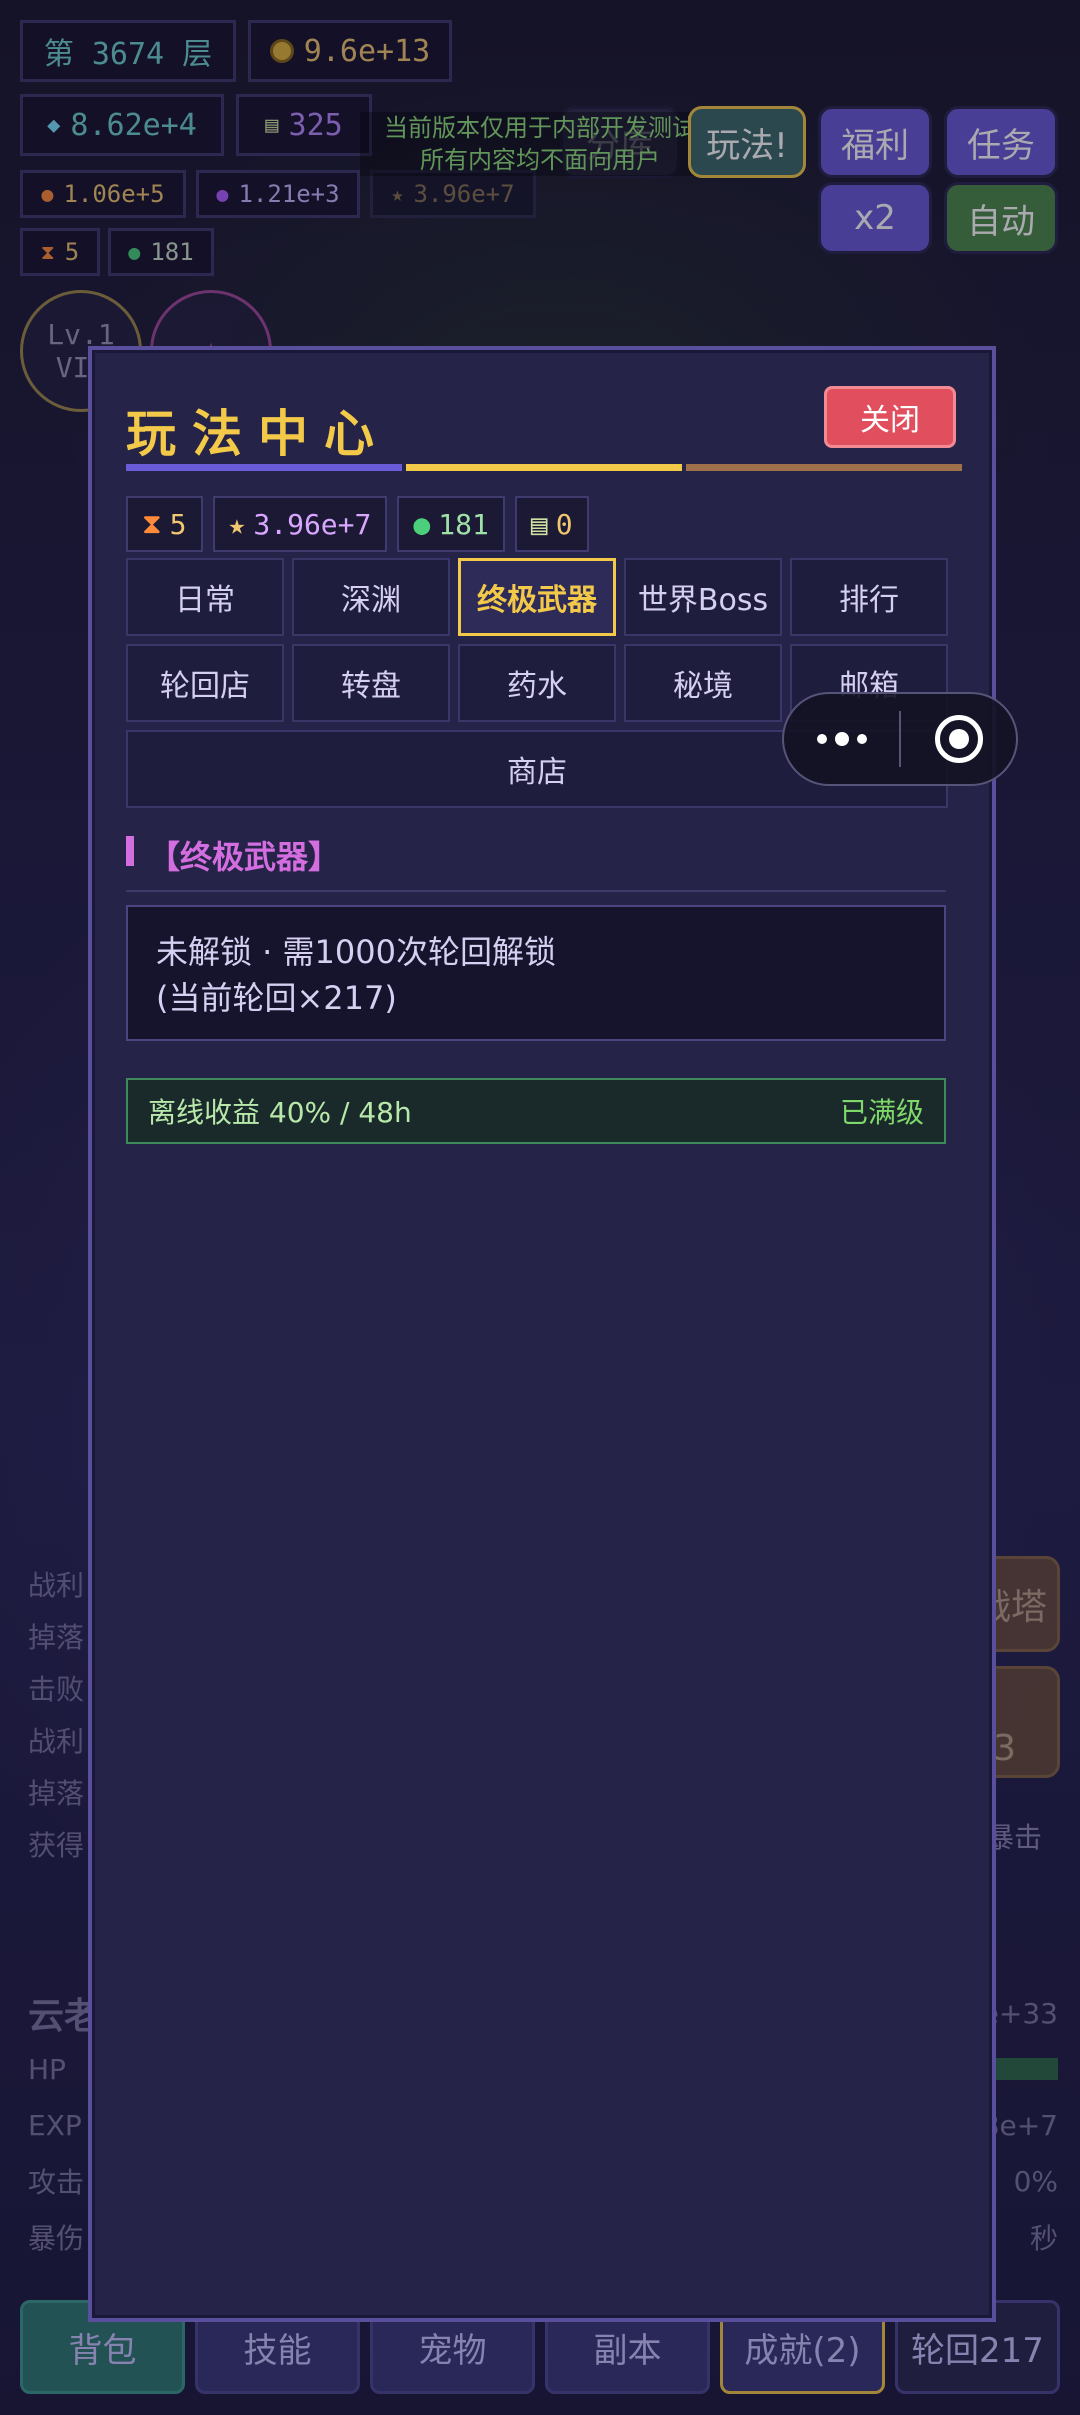  What do you see at coordinates (536, 973) in the screenshot?
I see `unlock-requirement-box: 未解锁 · 需1000次轮回解锁 (当前轮回×217)` at bounding box center [536, 973].